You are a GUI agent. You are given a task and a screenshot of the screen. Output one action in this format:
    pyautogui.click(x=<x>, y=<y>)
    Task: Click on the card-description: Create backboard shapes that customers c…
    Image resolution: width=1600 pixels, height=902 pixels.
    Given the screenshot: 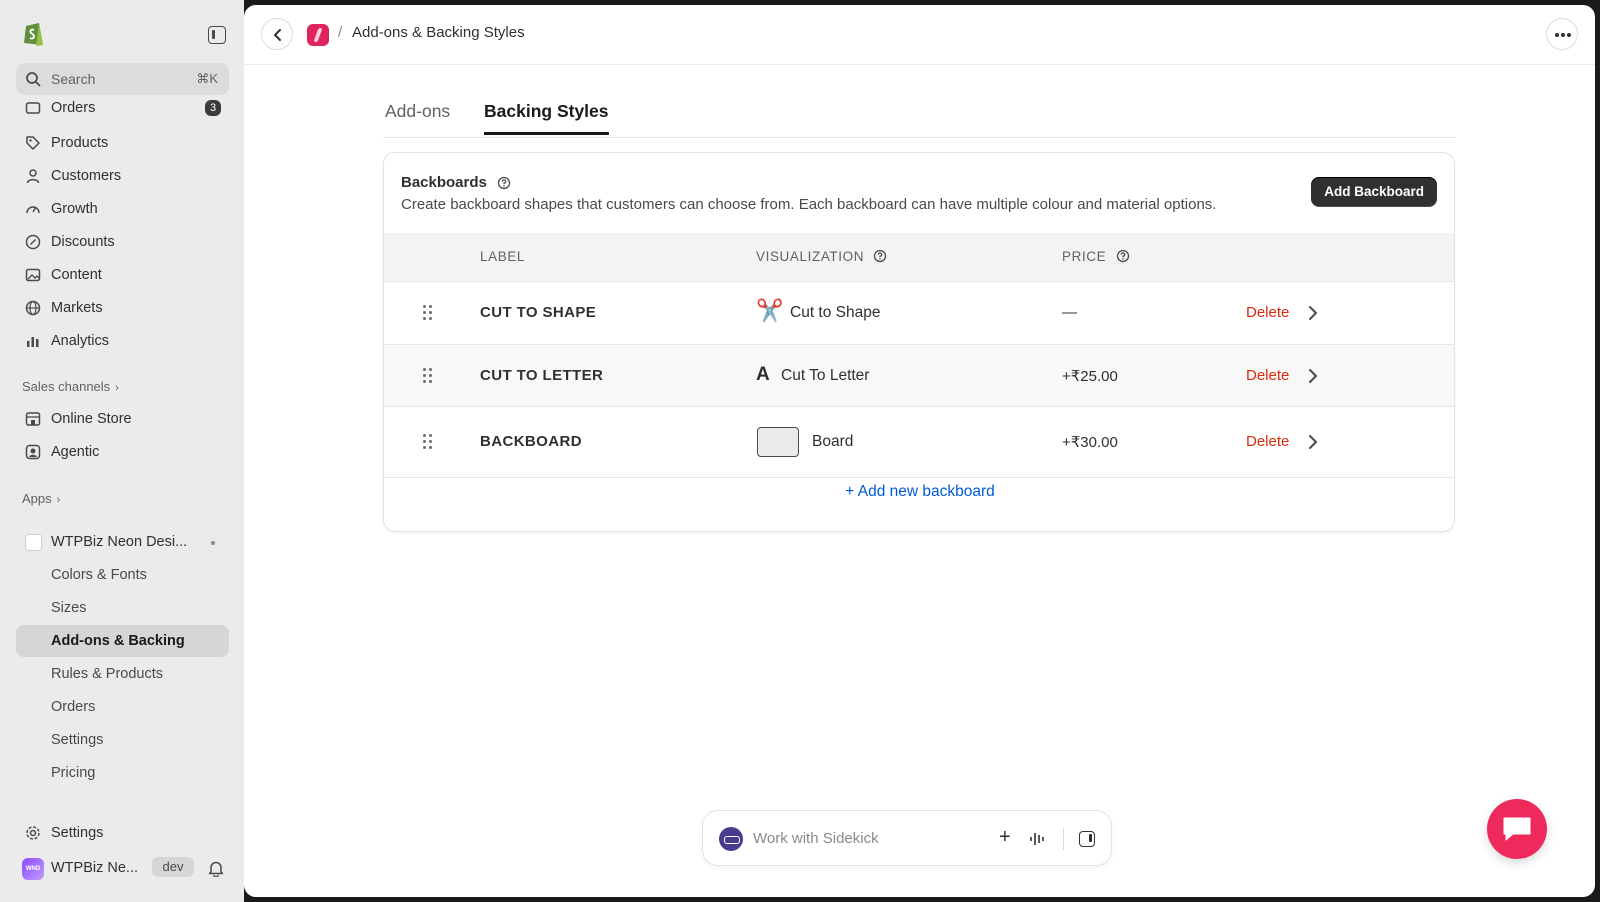 What is the action you would take?
    pyautogui.click(x=809, y=204)
    